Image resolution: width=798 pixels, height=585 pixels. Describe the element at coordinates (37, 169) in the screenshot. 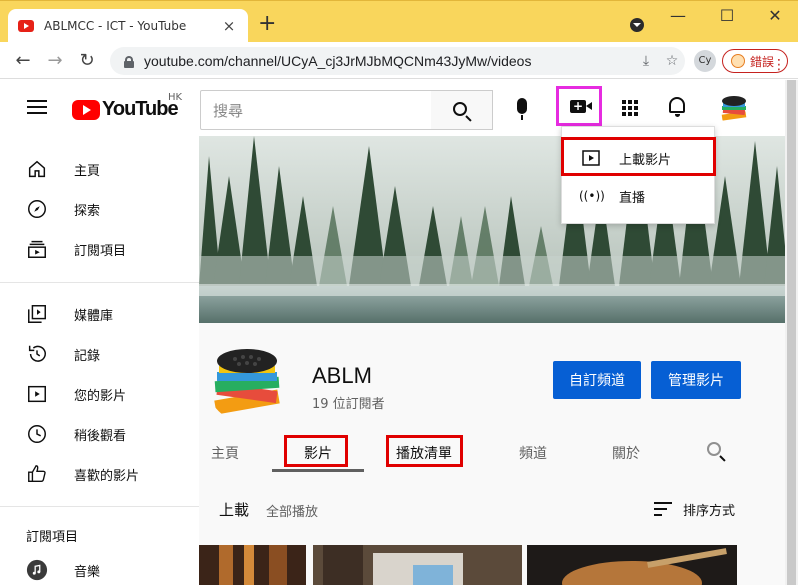

I see `home-icon` at that location.